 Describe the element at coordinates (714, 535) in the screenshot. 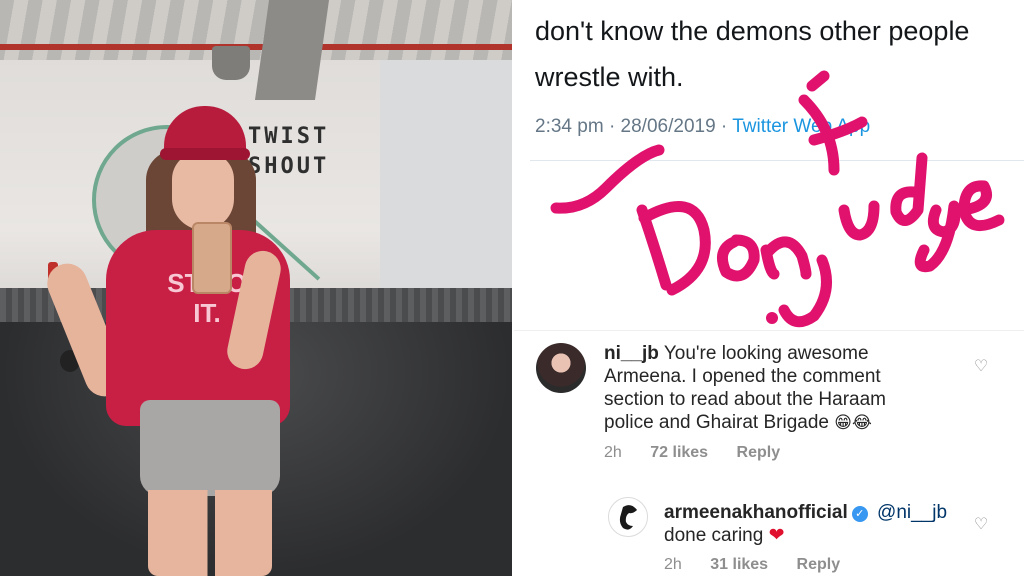

I see `comment-body: done caring` at that location.